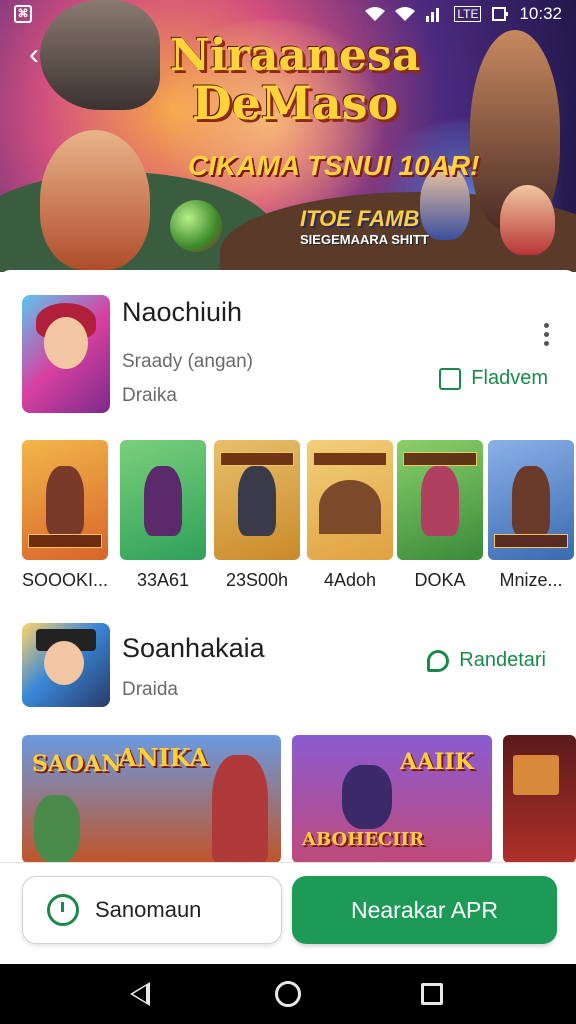 The width and height of the screenshot is (576, 1024). Describe the element at coordinates (502, 660) in the screenshot. I see `chat-label: Randetari` at that location.